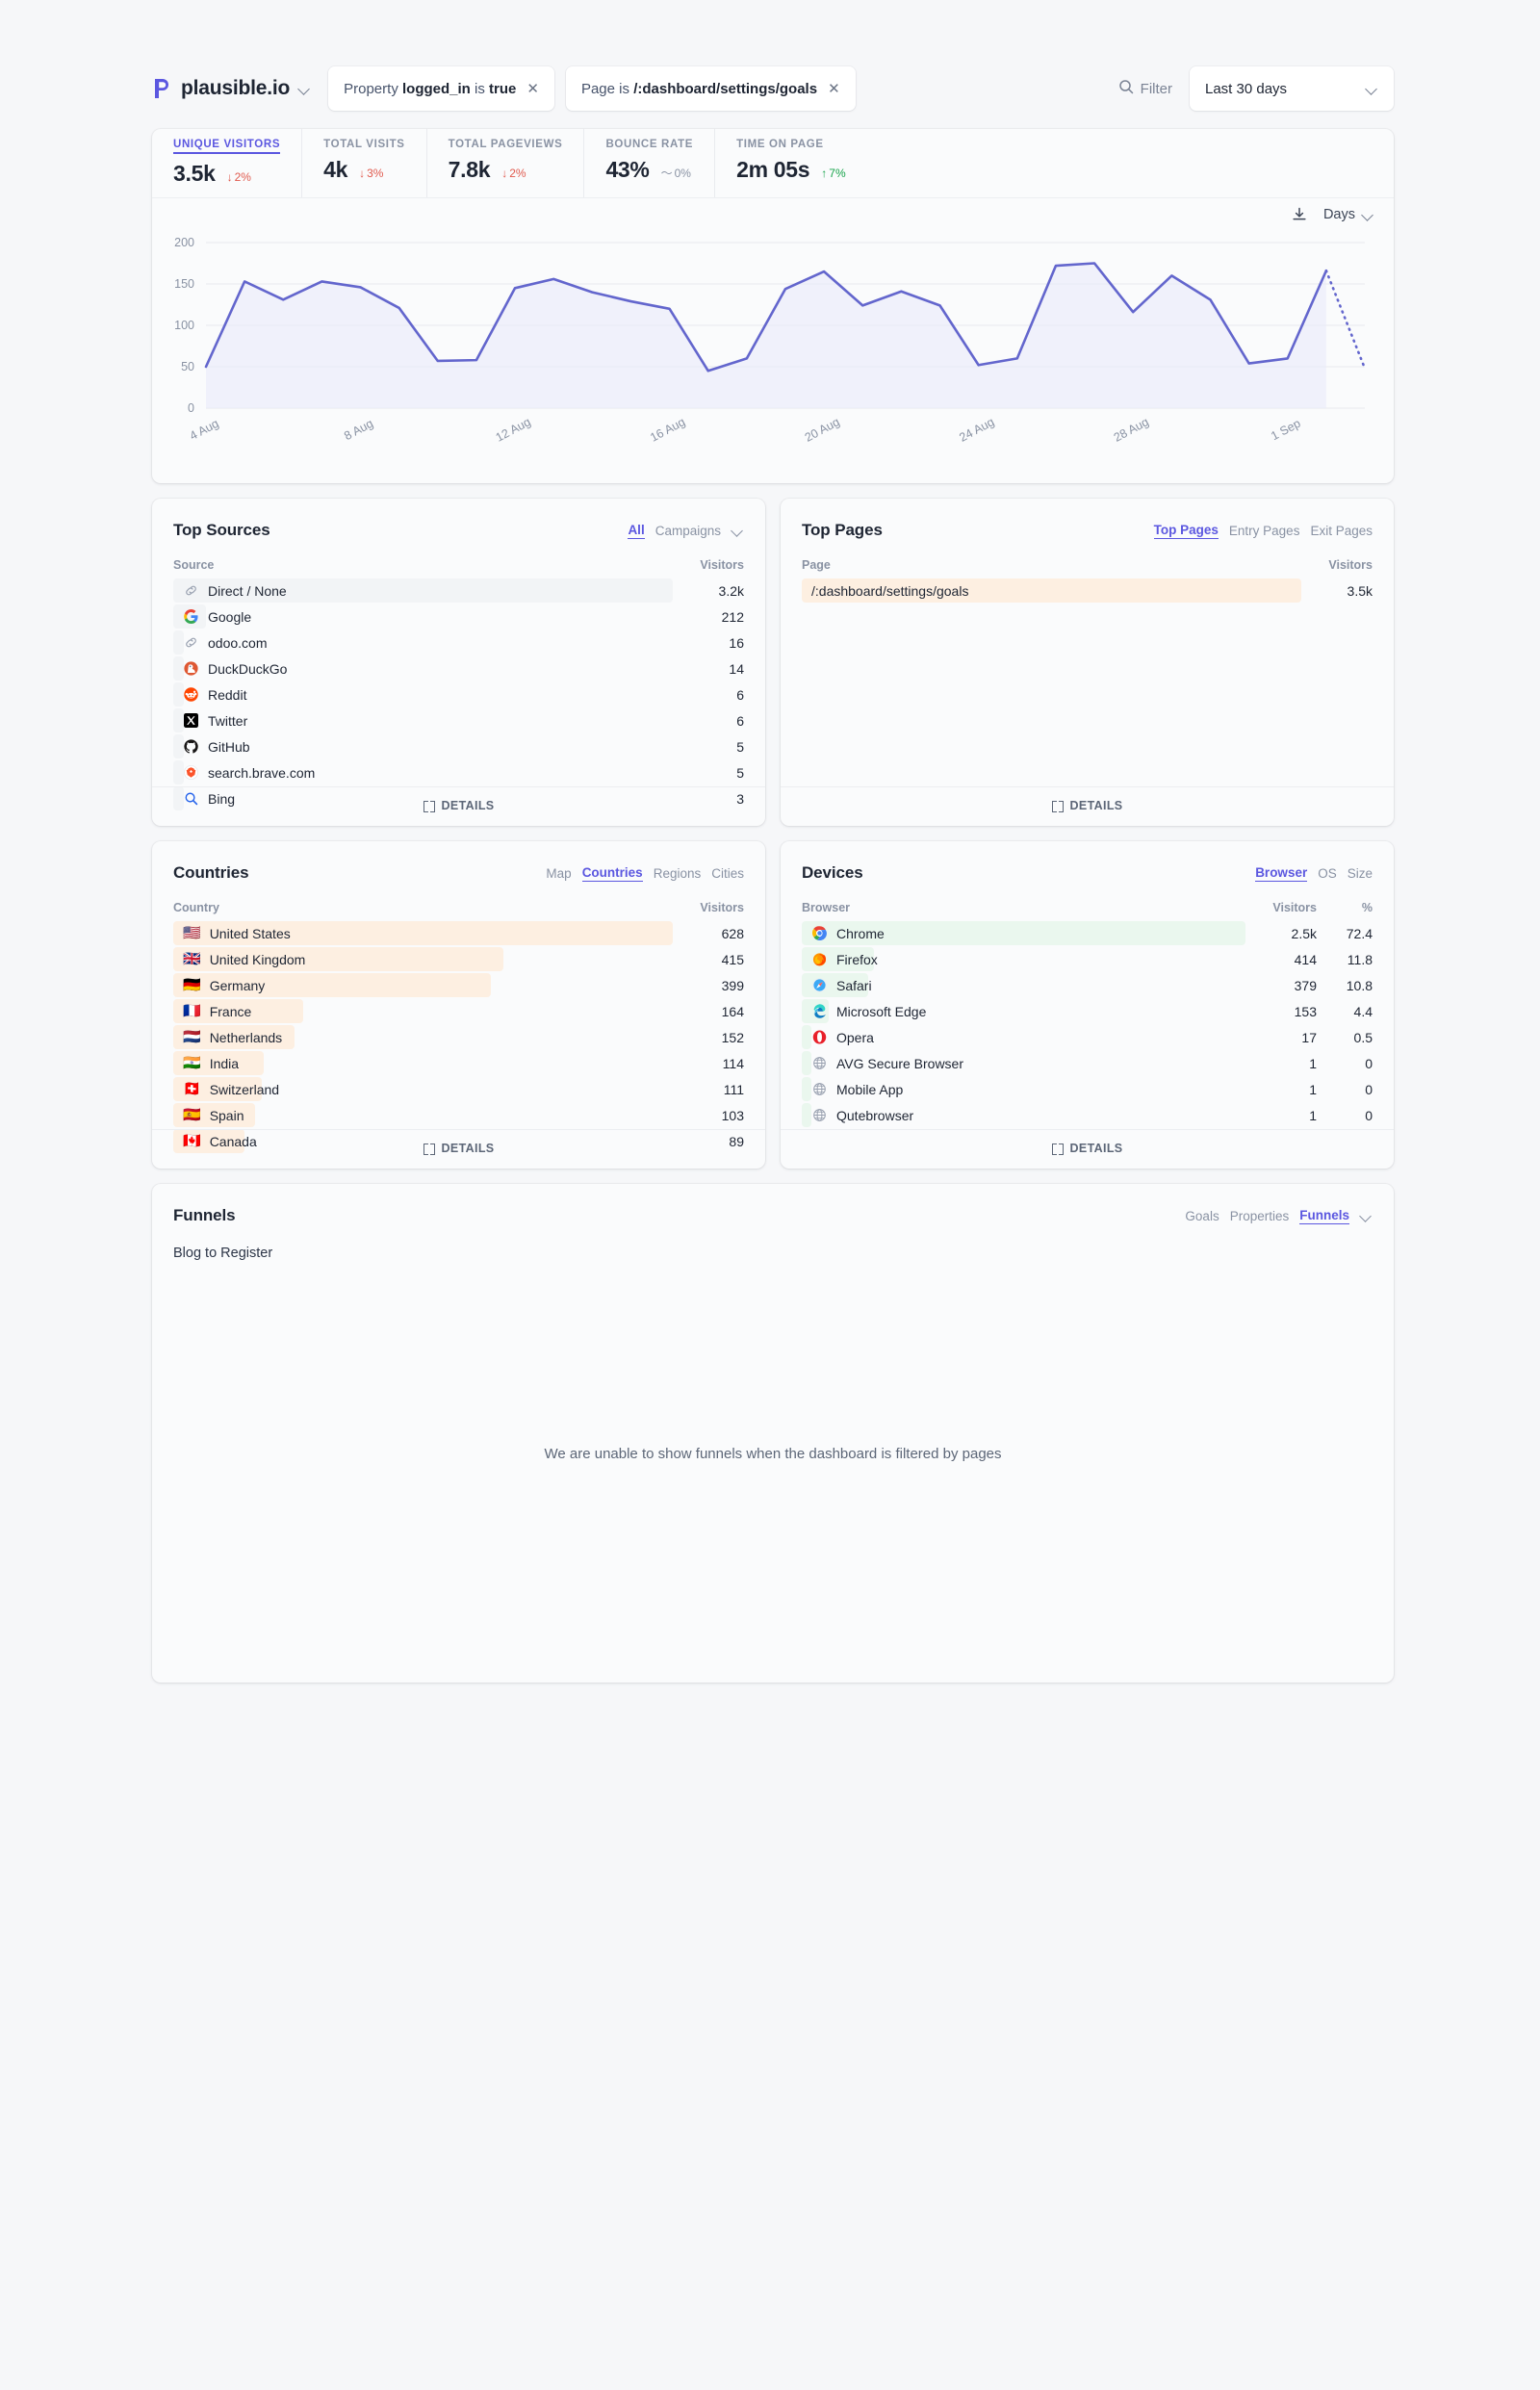 This screenshot has width=1540, height=2390. Describe the element at coordinates (192, 1089) in the screenshot. I see `country-flag-icon: 🇨🇭` at that location.